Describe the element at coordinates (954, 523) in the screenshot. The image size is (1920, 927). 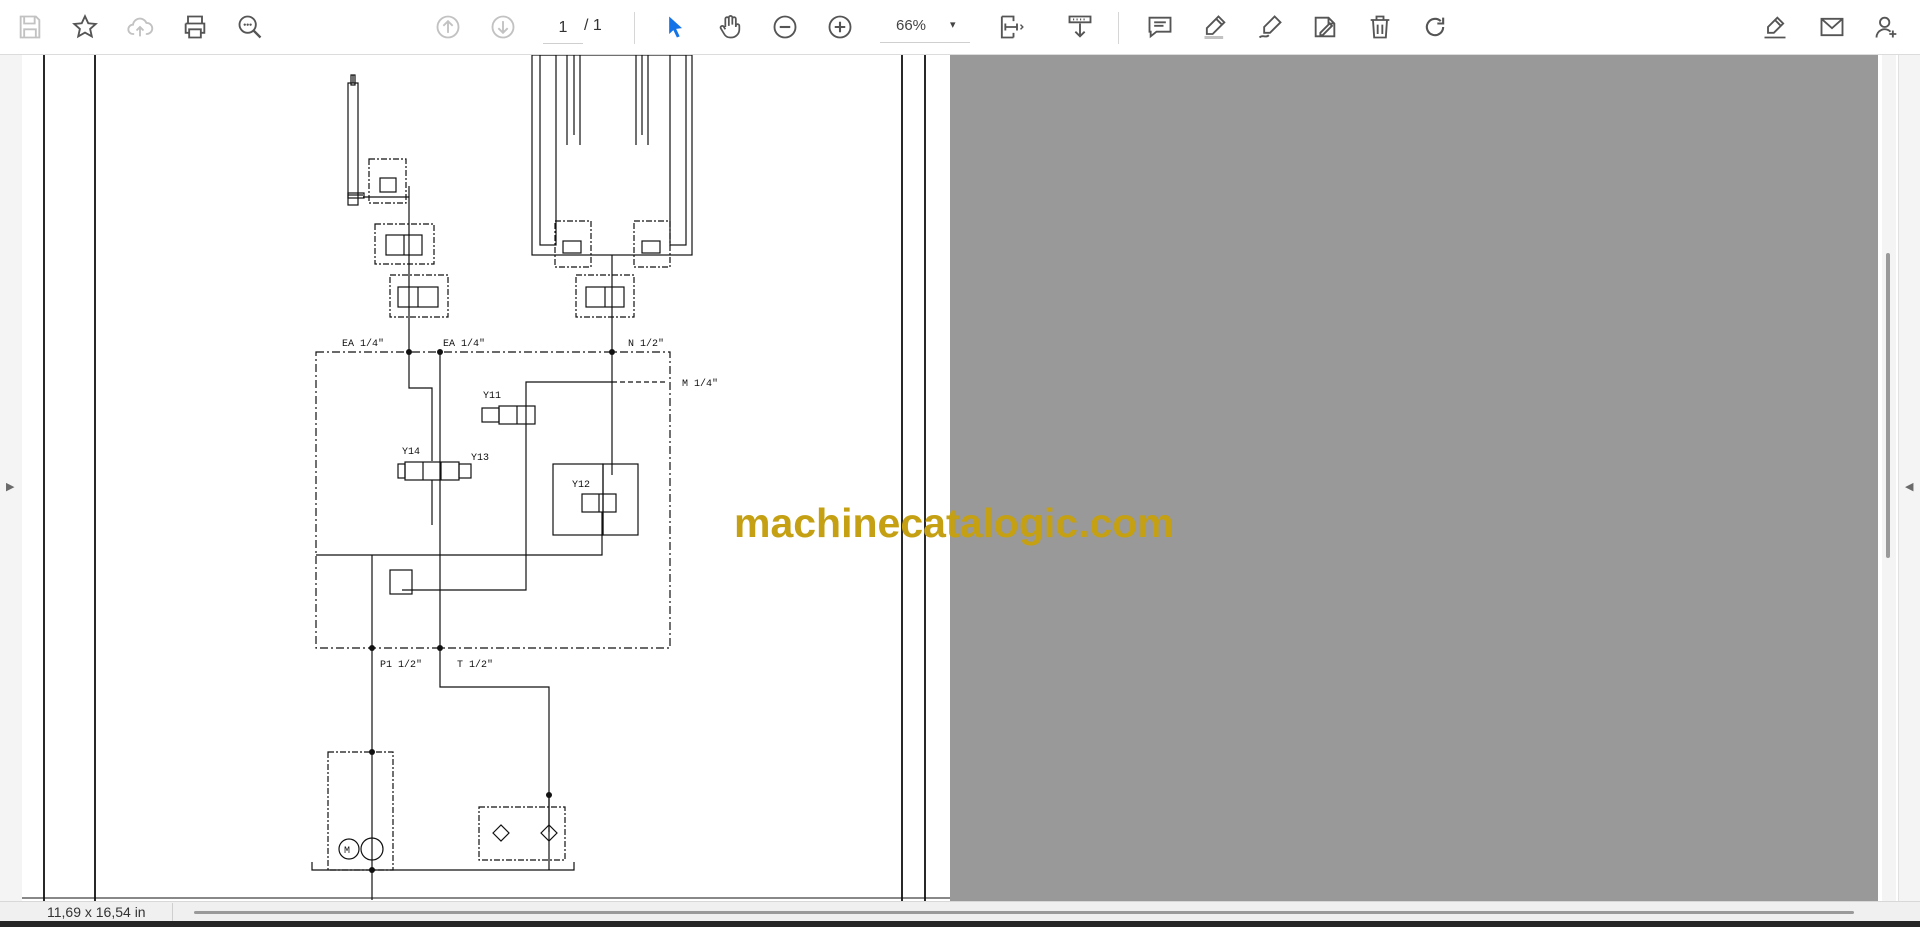
I see `watermark-text: machinecatalogic.com` at that location.